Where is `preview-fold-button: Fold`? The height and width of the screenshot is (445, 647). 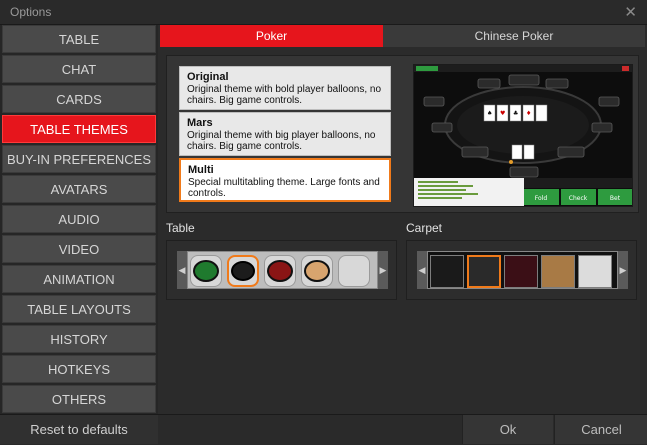
preview-fold-button: Fold is located at coordinates (541, 198).